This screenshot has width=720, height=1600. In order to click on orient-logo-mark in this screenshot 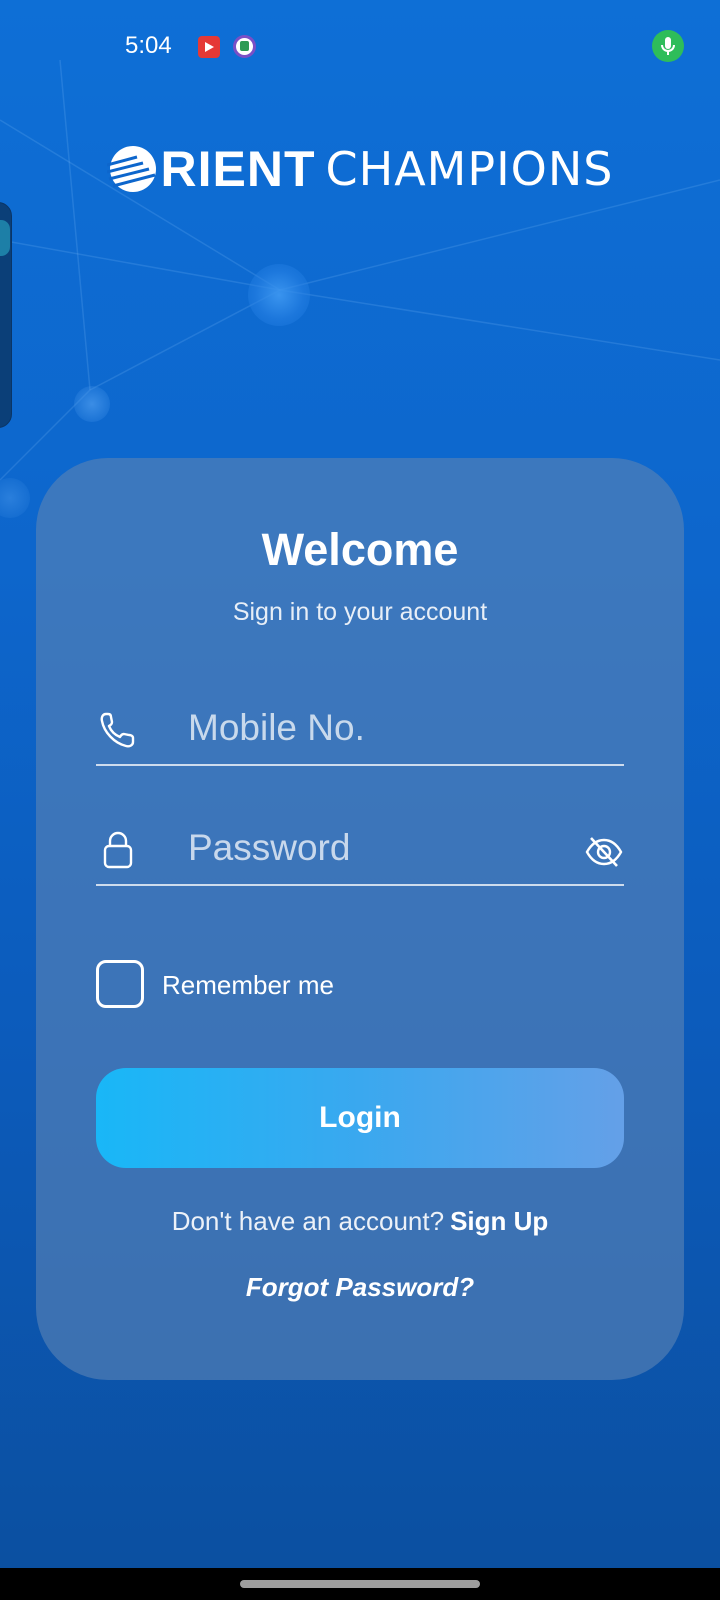, I will do `click(131, 169)`.